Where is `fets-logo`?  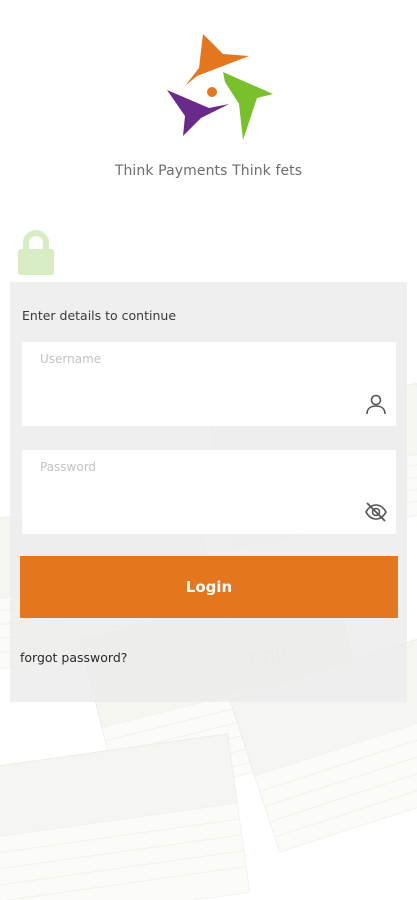 fets-logo is located at coordinates (220, 87).